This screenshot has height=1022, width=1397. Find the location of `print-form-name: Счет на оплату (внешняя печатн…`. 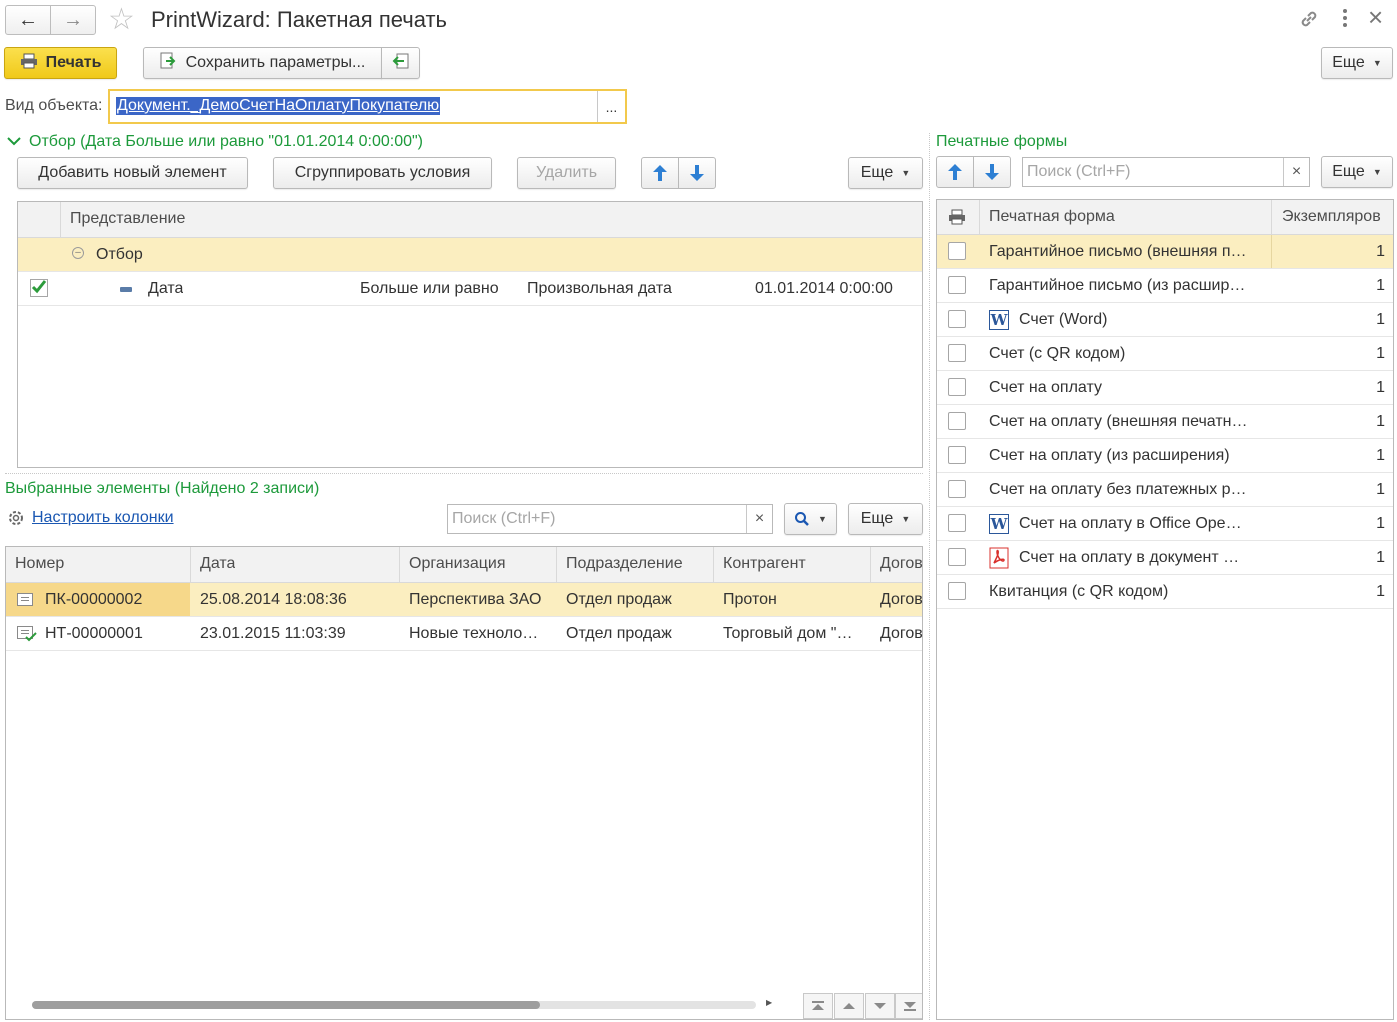

print-form-name: Счет на оплату (внешняя печатн… is located at coordinates (1118, 421).